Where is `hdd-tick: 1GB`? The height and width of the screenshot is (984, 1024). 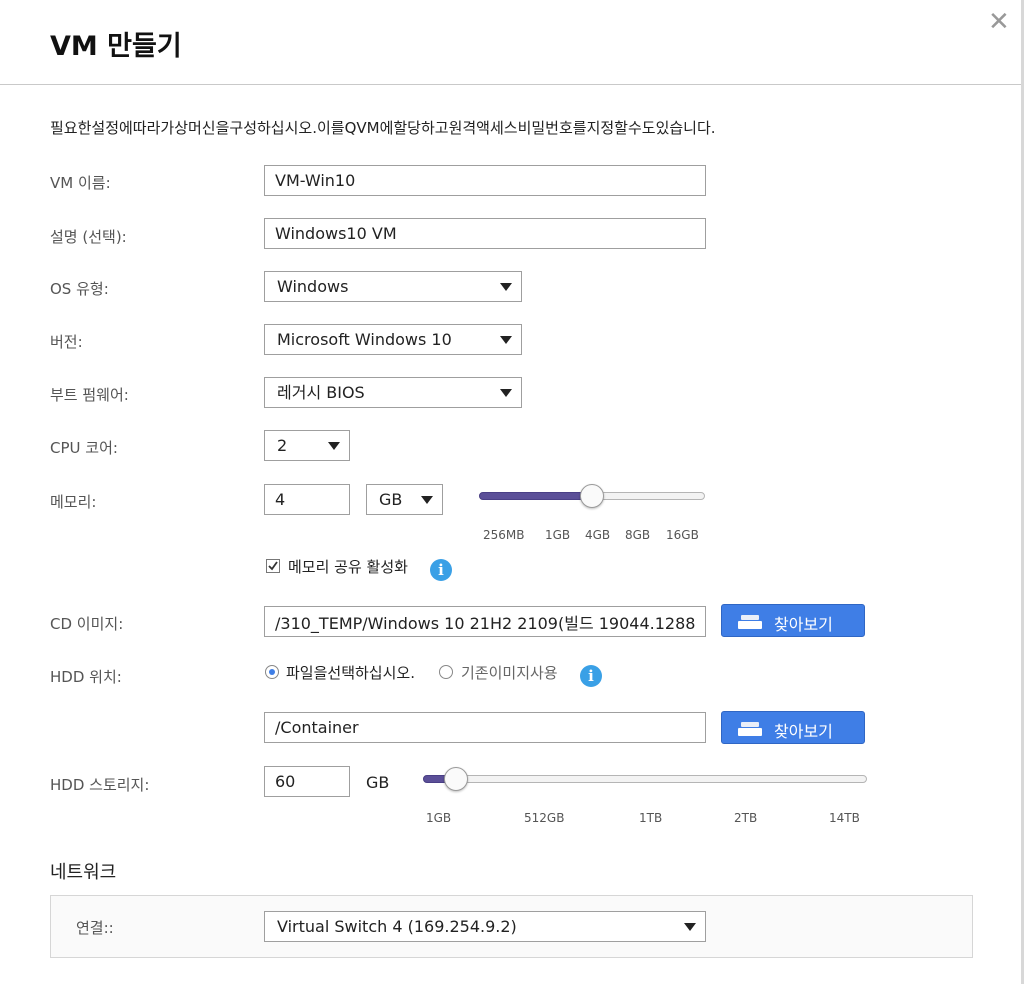
hdd-tick: 1GB is located at coordinates (439, 818).